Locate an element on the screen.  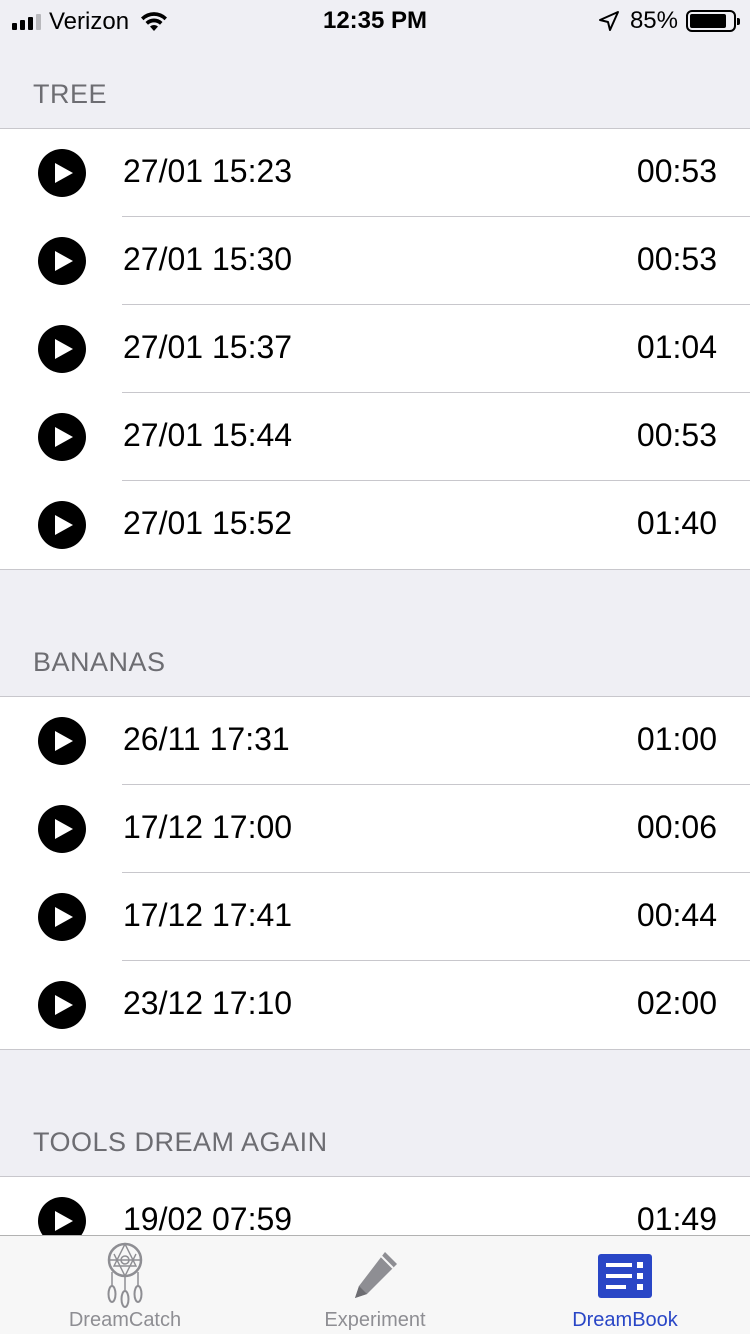
recording-duration: 00:44 is located at coordinates (676, 915).